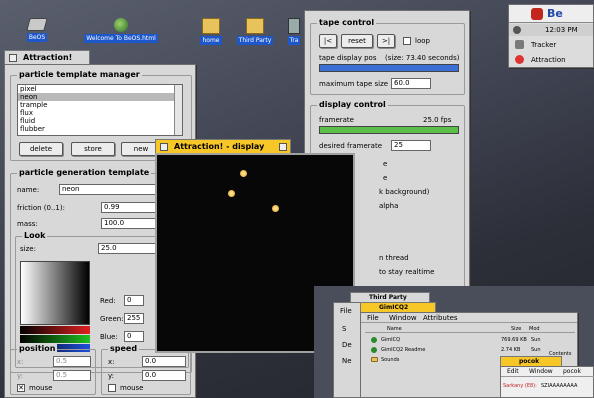  I want to click on desktop-icon-trash: Tra, so click(294, 31).